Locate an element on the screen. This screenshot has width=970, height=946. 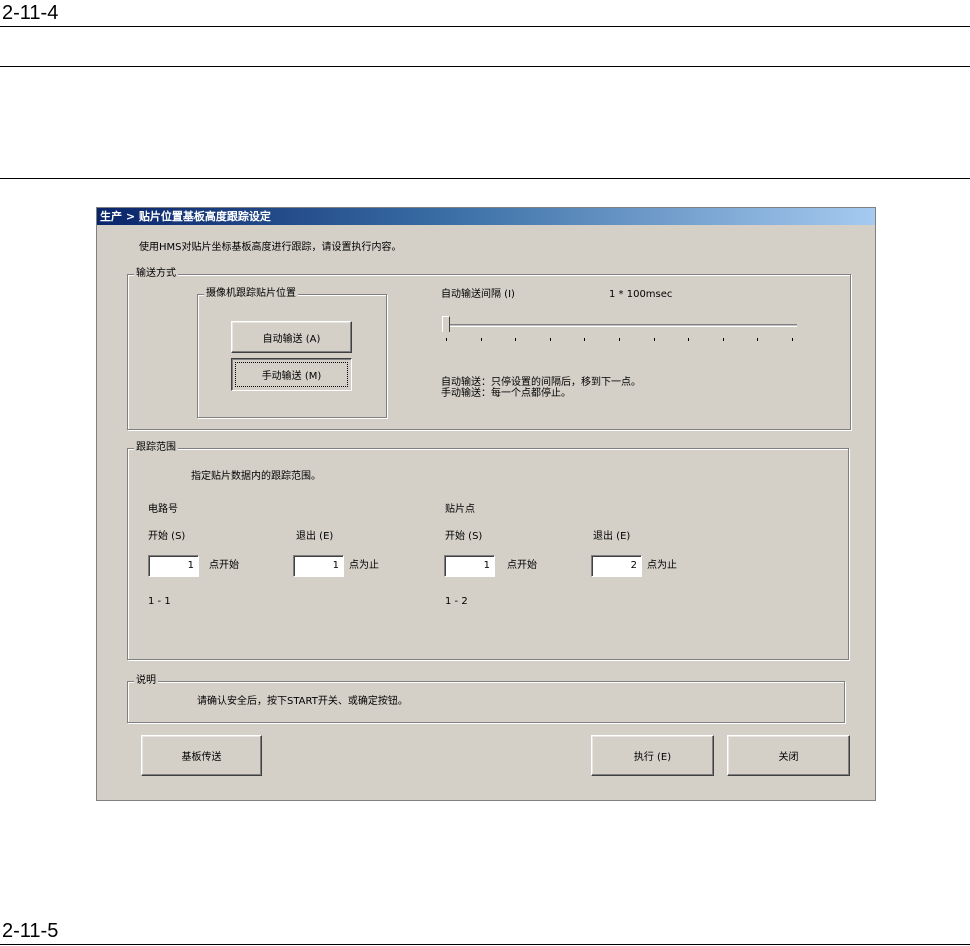
interval-slider-track is located at coordinates (621, 325).